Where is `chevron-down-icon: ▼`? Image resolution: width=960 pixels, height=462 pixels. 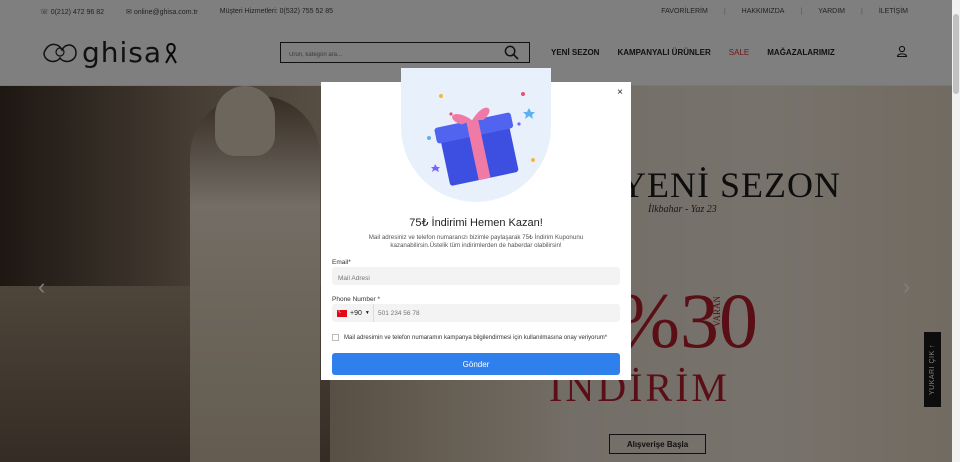 chevron-down-icon: ▼ is located at coordinates (367, 313).